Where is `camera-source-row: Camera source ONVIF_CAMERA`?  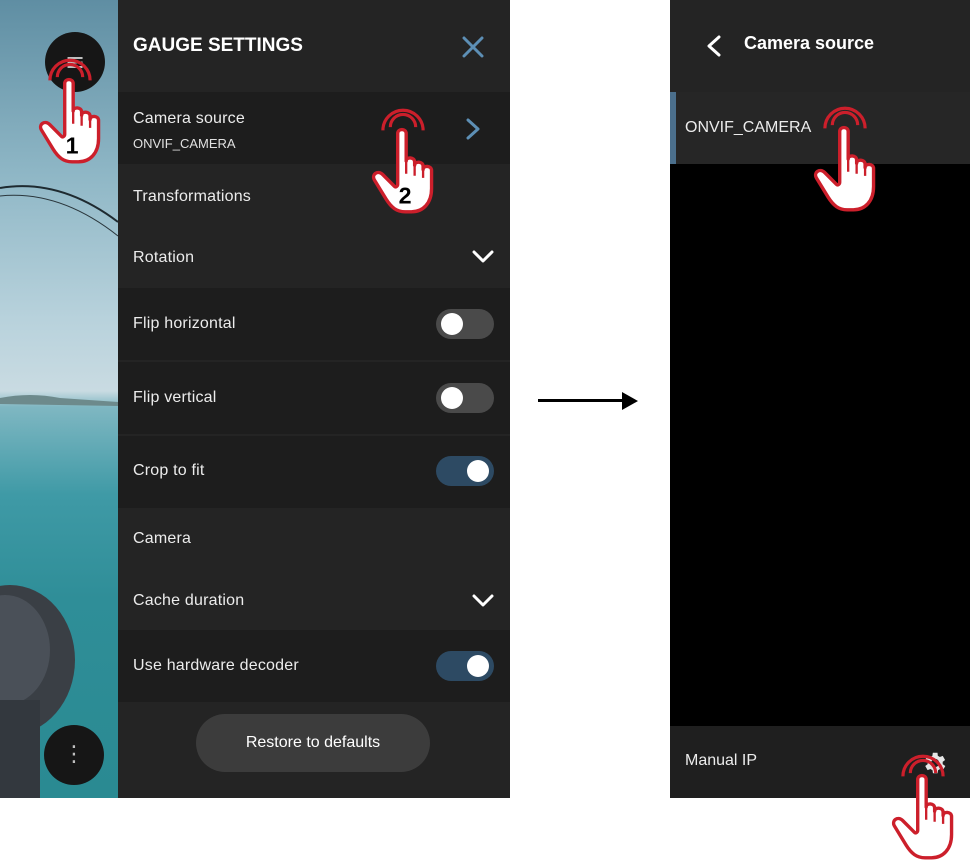
camera-source-row: Camera source ONVIF_CAMERA is located at coordinates (314, 128).